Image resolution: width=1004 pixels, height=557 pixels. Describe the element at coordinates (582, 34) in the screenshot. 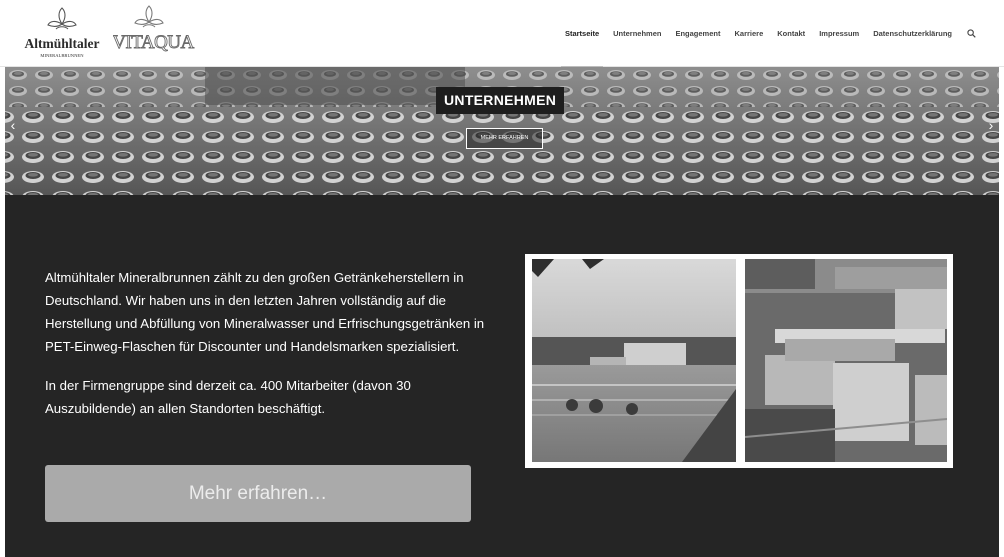

I see `nav-item-startseite: Startseite` at that location.